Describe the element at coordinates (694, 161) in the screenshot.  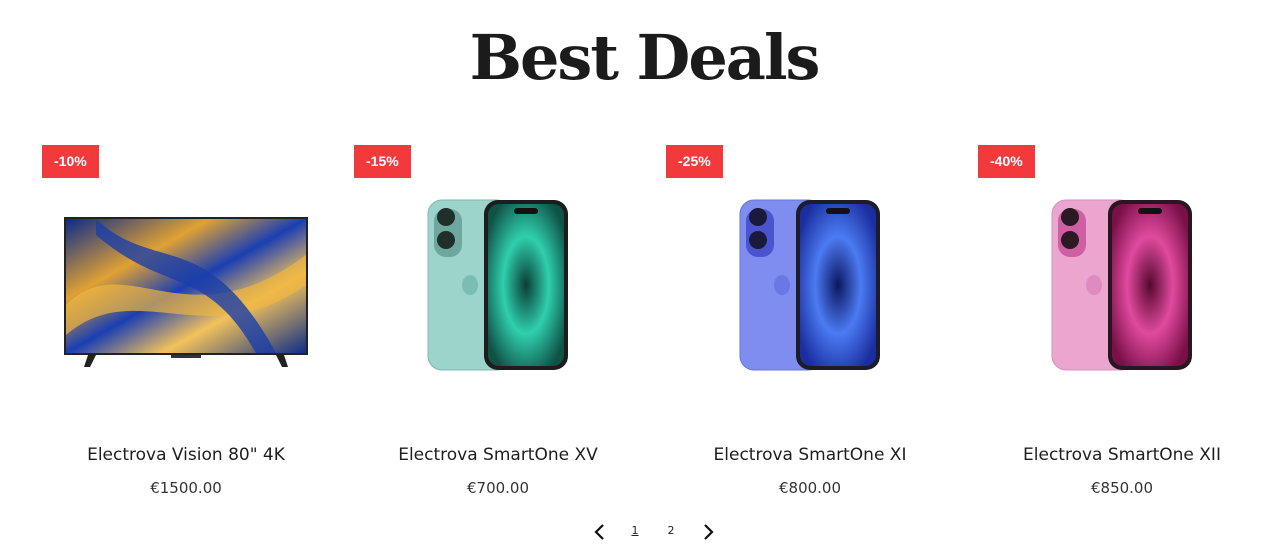
I see `discount-badge: -25%` at that location.